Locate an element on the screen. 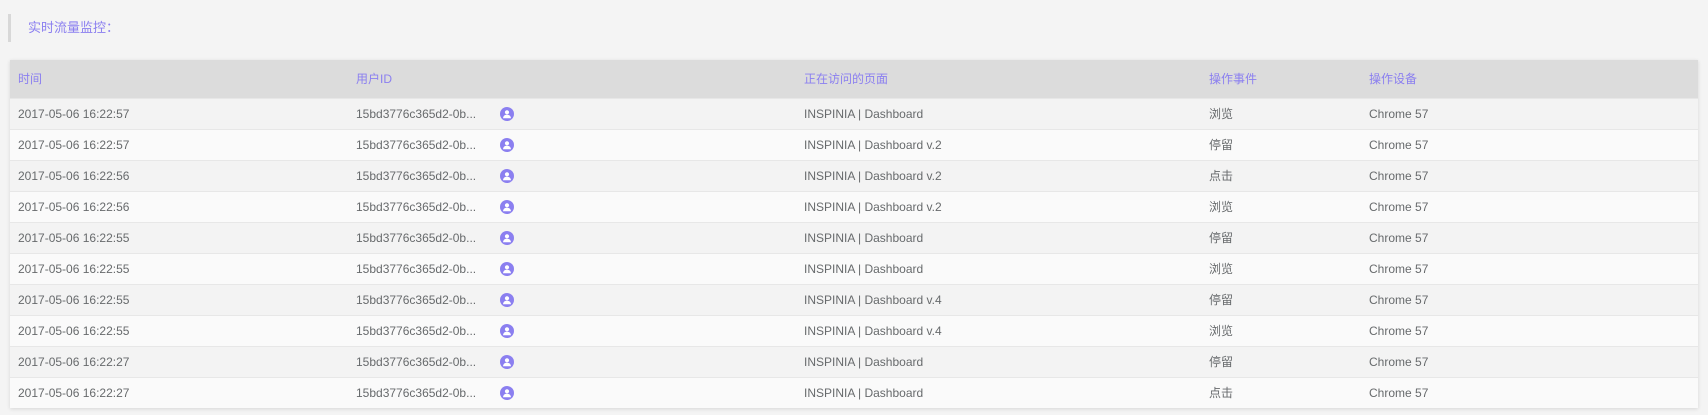 The image size is (1708, 415). column-header-page: 正在访问的页面 is located at coordinates (998, 79).